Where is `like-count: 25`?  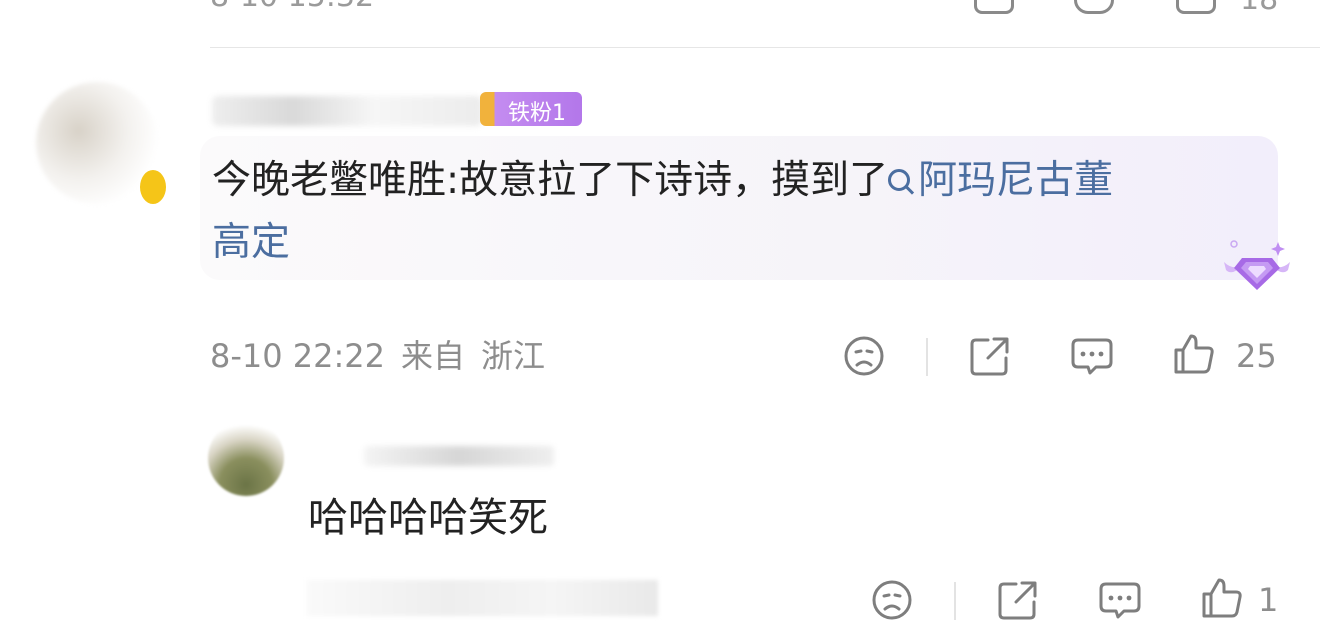 like-count: 25 is located at coordinates (1256, 356).